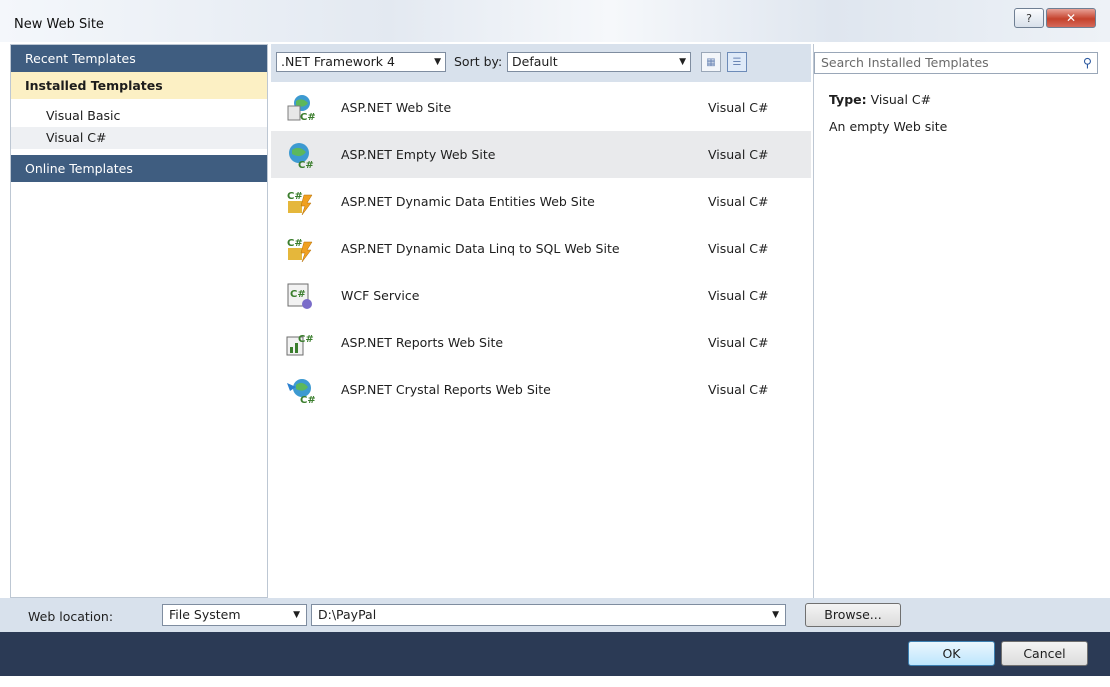  What do you see at coordinates (139, 138) in the screenshot?
I see `sidebar-item-visual-csharp: Visual C#` at bounding box center [139, 138].